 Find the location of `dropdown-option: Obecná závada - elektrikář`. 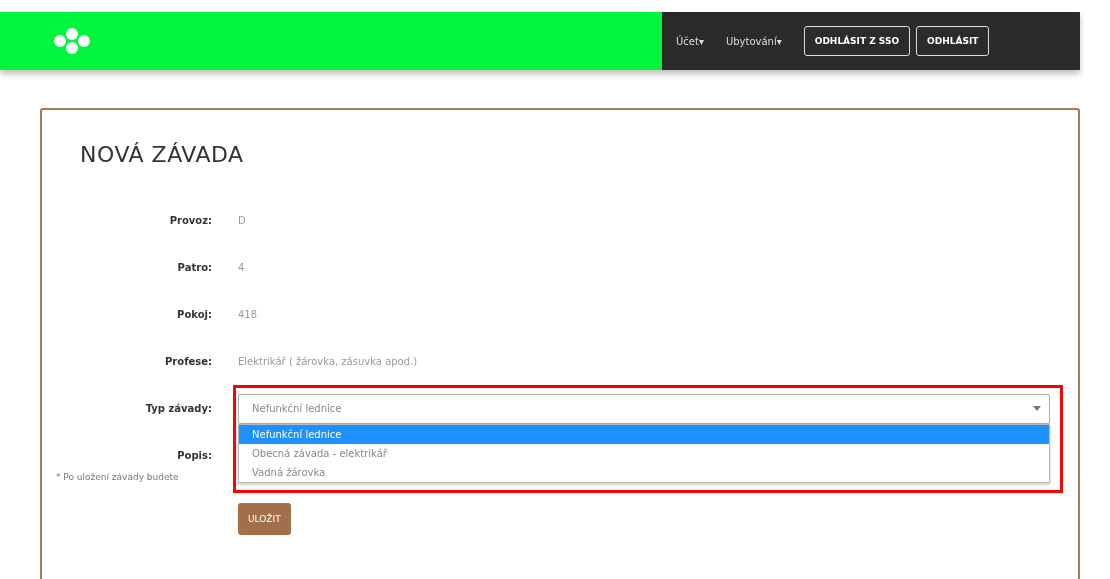

dropdown-option: Obecná závada - elektrikář is located at coordinates (644, 453).